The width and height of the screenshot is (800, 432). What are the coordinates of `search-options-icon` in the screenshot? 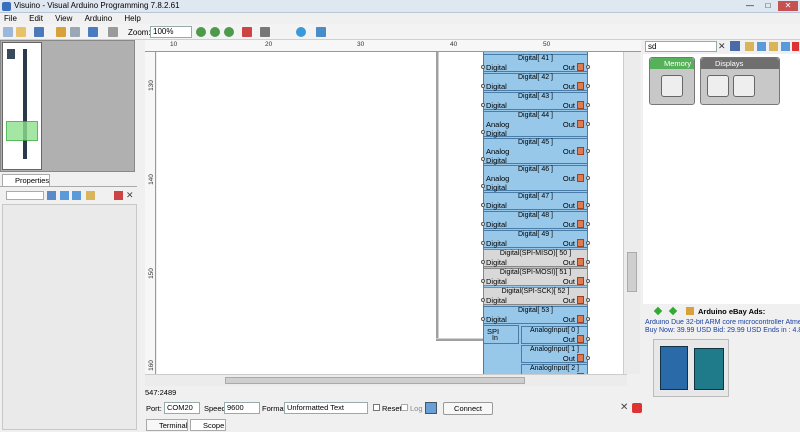 It's located at (735, 46).